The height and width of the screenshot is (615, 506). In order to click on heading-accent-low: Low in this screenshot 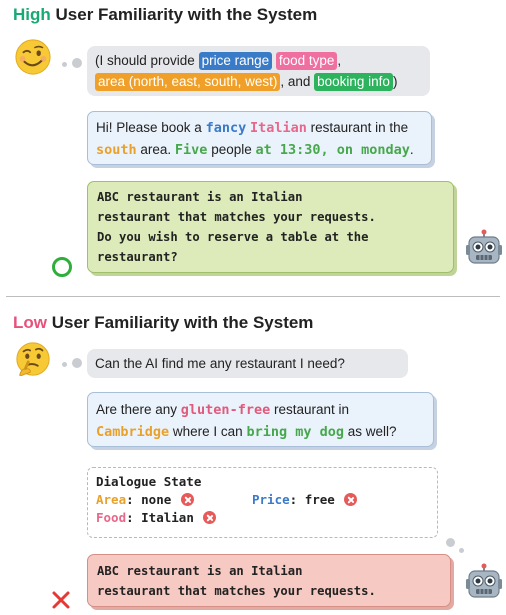, I will do `click(30, 322)`.